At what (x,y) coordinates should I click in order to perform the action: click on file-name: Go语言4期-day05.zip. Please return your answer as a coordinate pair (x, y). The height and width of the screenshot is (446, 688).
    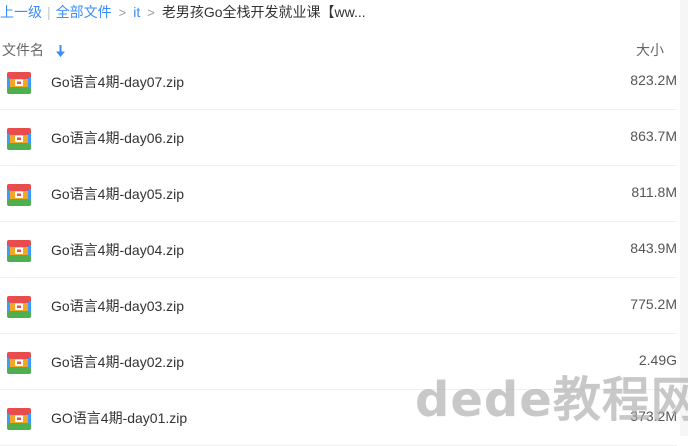
    Looking at the image, I should click on (117, 194).